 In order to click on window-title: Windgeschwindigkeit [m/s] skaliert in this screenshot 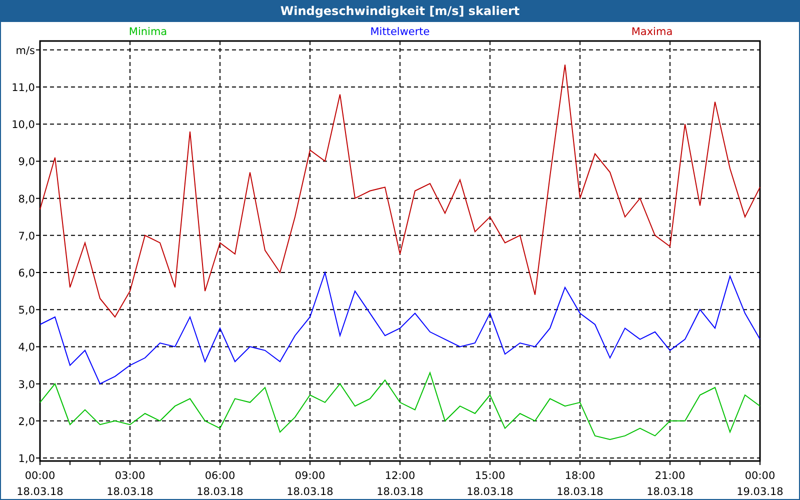, I will do `click(400, 11)`.